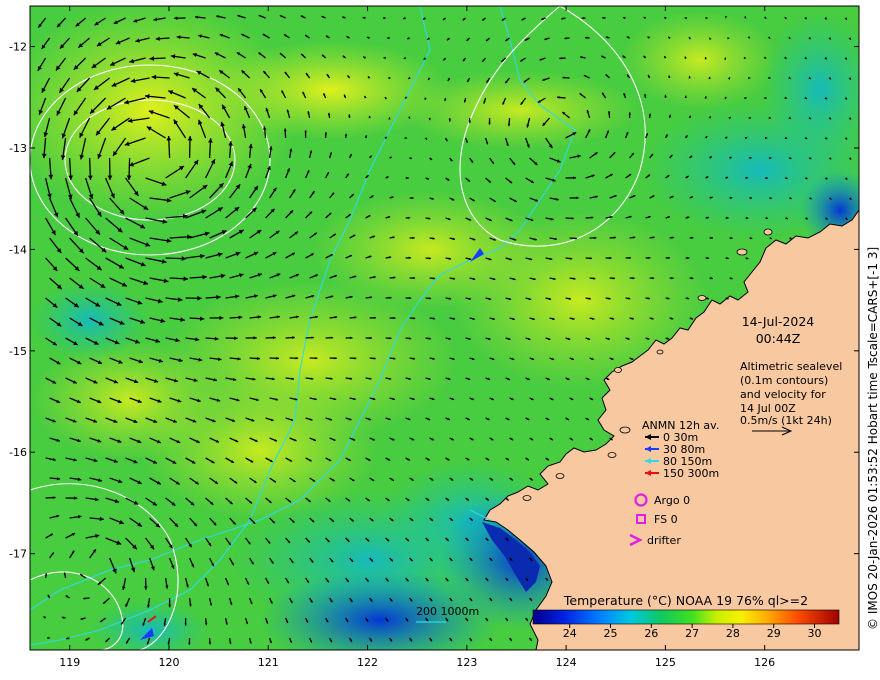 The image size is (880, 680). Describe the element at coordinates (367, 662) in the screenshot. I see `lon-tick-label: 122` at that location.